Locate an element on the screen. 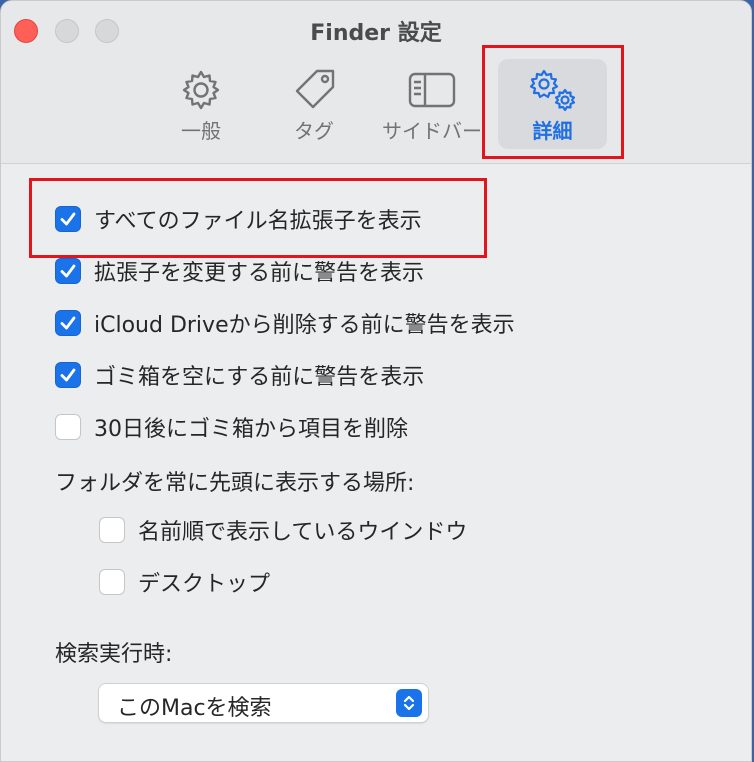 The width and height of the screenshot is (754, 762). folders-first-heading: フォルダを常に先頭に表示する場所: is located at coordinates (235, 483).